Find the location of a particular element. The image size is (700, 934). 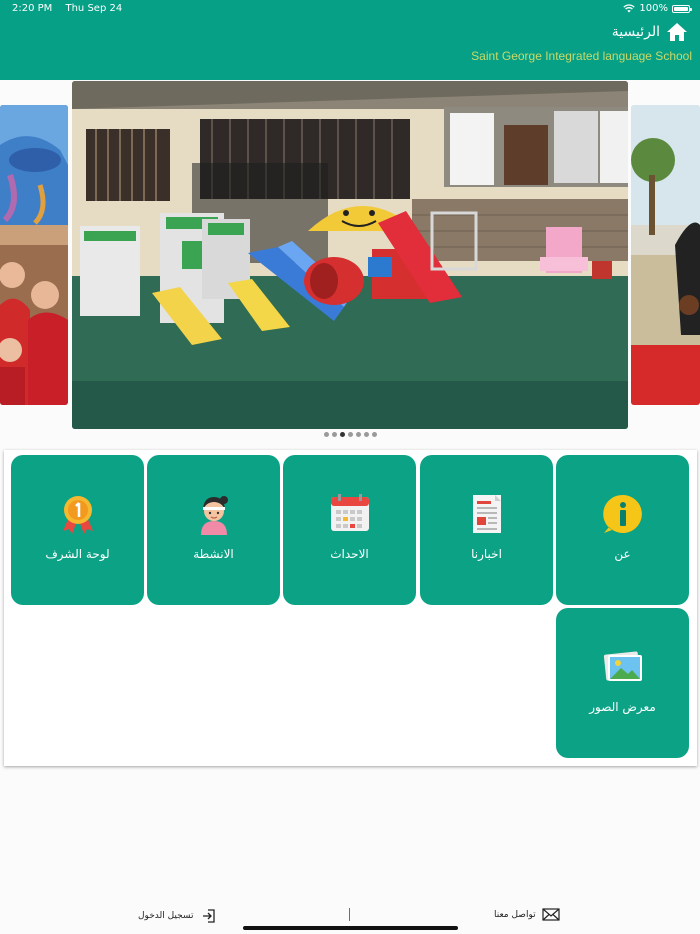

home-icon is located at coordinates (677, 32).